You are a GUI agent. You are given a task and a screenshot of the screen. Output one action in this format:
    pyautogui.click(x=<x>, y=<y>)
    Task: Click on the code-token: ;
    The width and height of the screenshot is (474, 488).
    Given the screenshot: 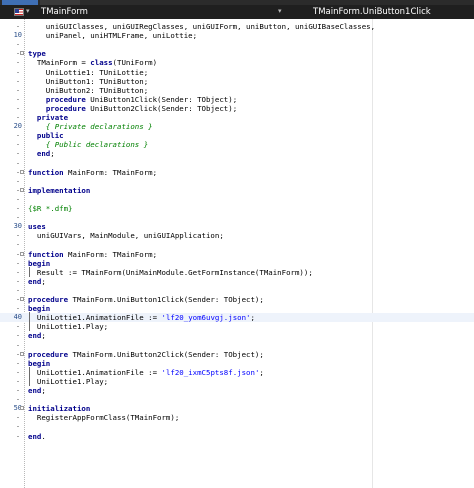 What is the action you would take?
    pyautogui.click(x=52, y=154)
    